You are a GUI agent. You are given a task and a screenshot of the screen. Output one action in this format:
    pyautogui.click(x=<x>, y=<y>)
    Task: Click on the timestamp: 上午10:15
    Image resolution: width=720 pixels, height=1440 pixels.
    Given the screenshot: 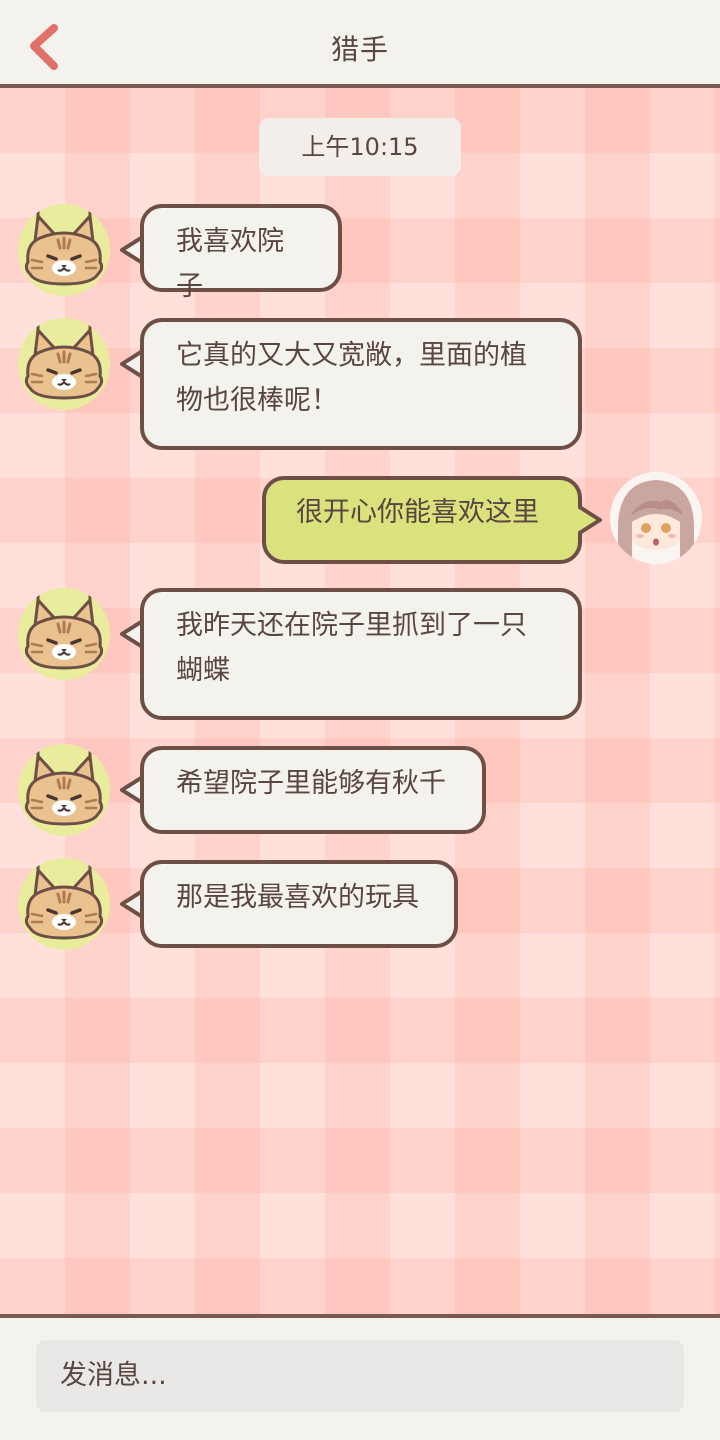 What is the action you would take?
    pyautogui.click(x=360, y=147)
    